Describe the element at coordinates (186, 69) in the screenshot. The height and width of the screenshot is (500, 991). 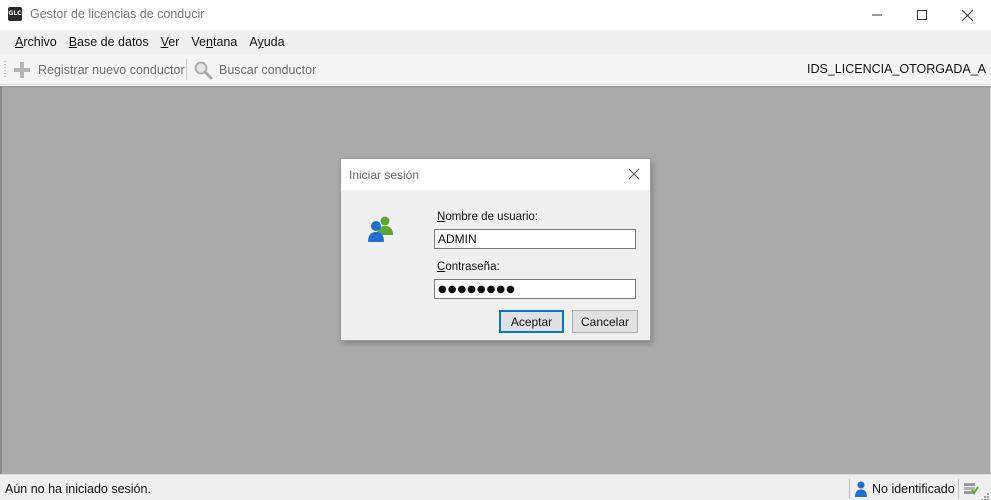
I see `toolbar-separator` at that location.